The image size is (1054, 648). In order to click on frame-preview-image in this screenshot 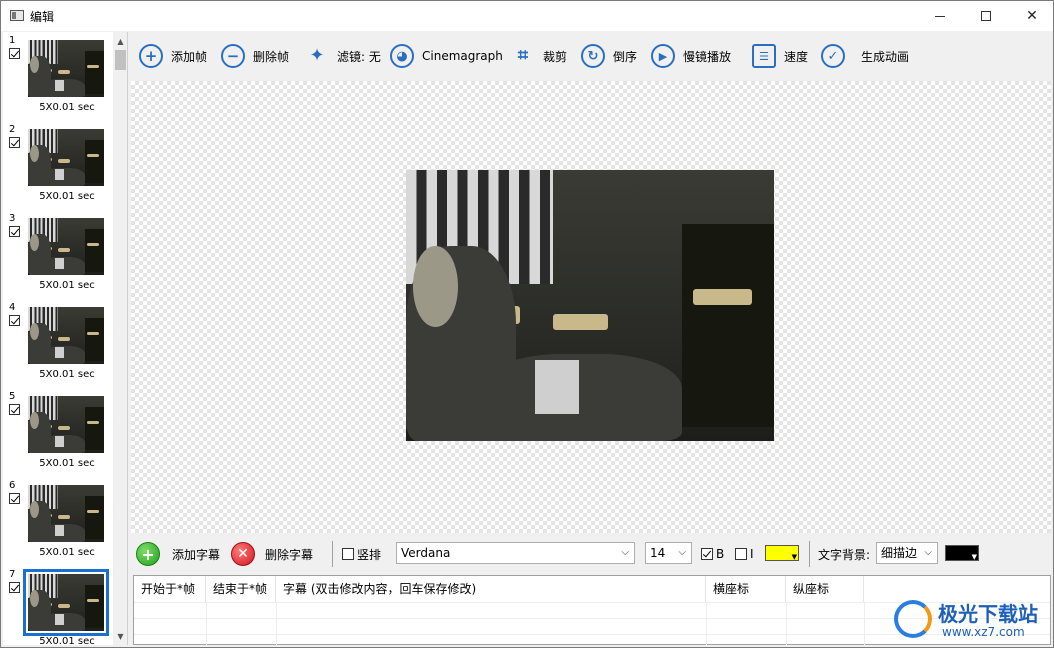, I will do `click(590, 305)`.